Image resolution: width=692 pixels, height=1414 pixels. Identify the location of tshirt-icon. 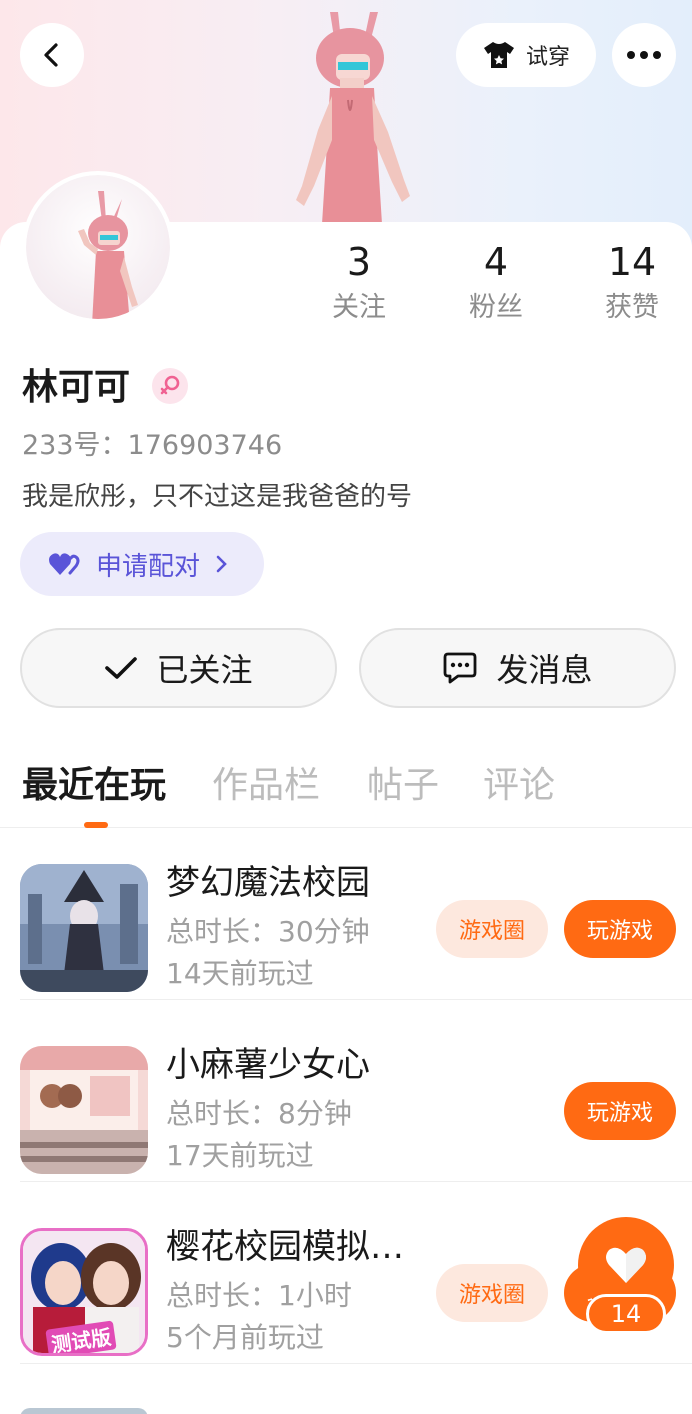
(498, 55).